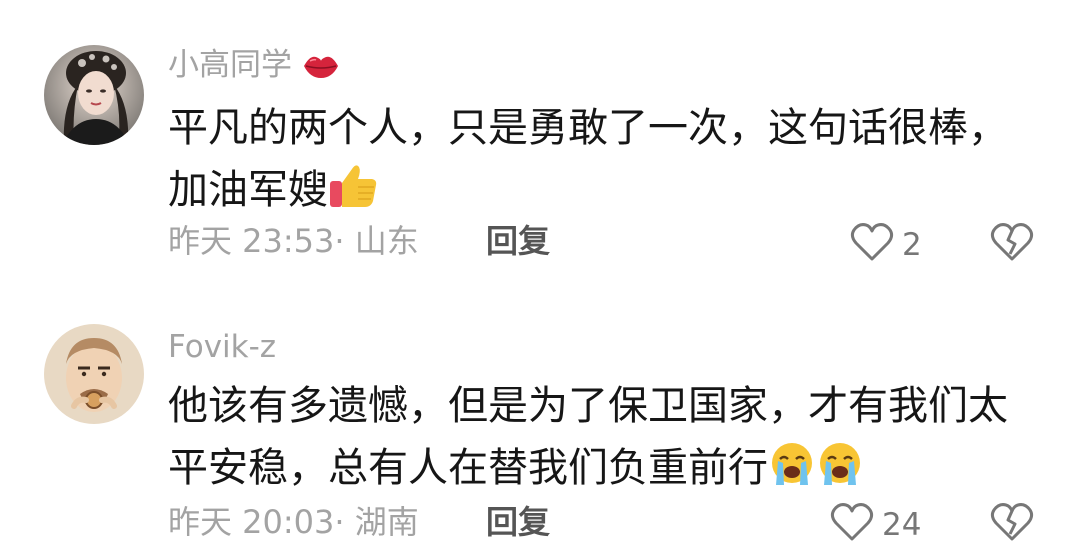 The height and width of the screenshot is (548, 1080). Describe the element at coordinates (222, 347) in the screenshot. I see `username: Fovik-z` at that location.